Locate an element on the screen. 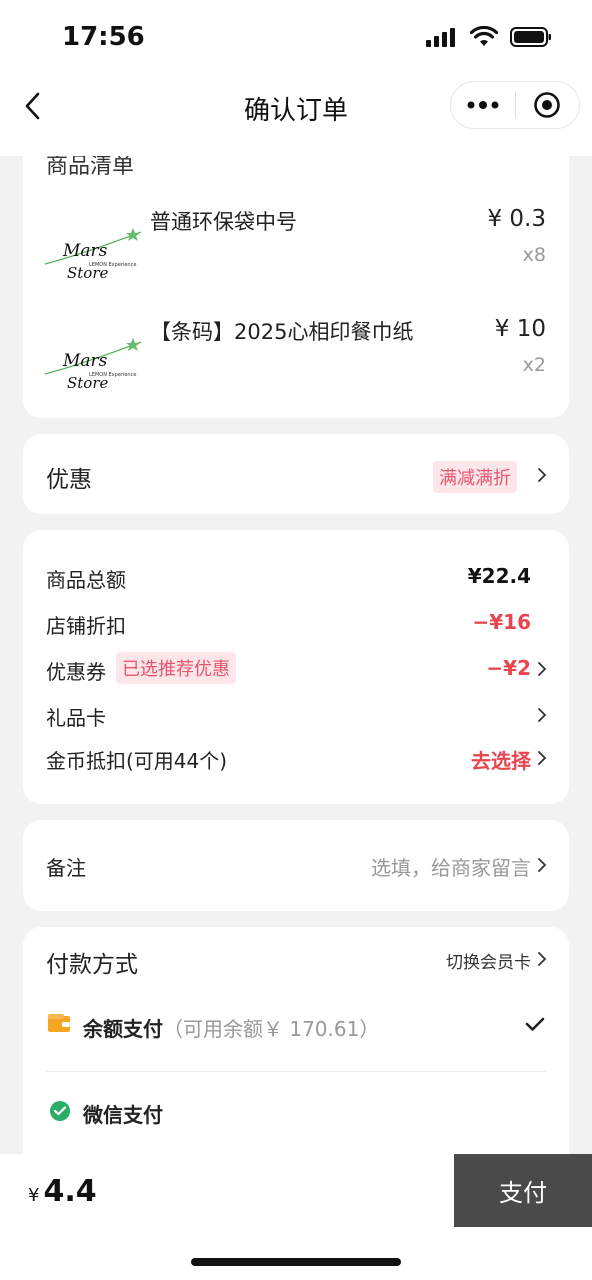 Image resolution: width=592 pixels, height=1280 pixels. pay-button: 支付 is located at coordinates (523, 1190).